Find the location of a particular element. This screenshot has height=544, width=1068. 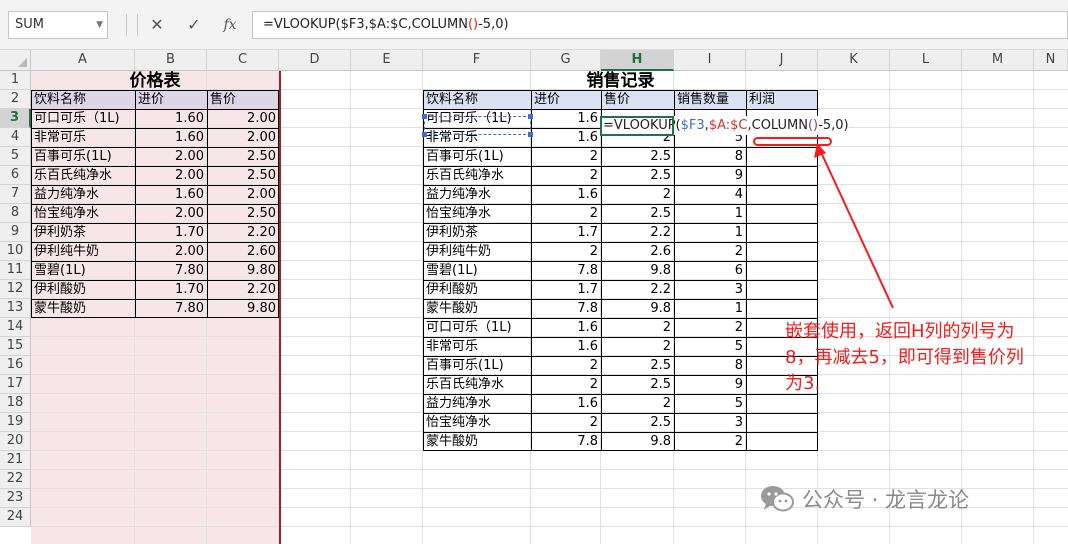

watermark-text: 公众号 · 龙言龙论 is located at coordinates (886, 500).